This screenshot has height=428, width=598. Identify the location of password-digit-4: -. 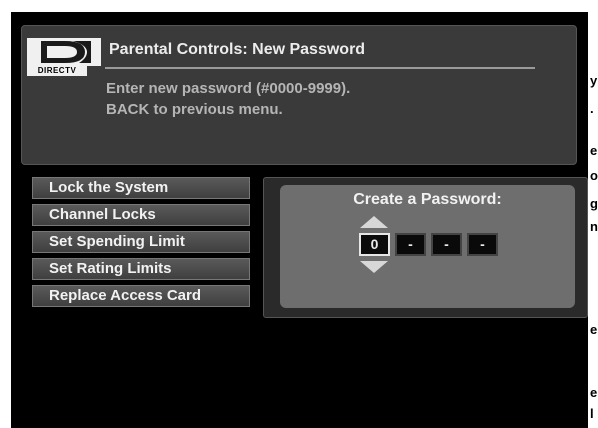
(482, 244).